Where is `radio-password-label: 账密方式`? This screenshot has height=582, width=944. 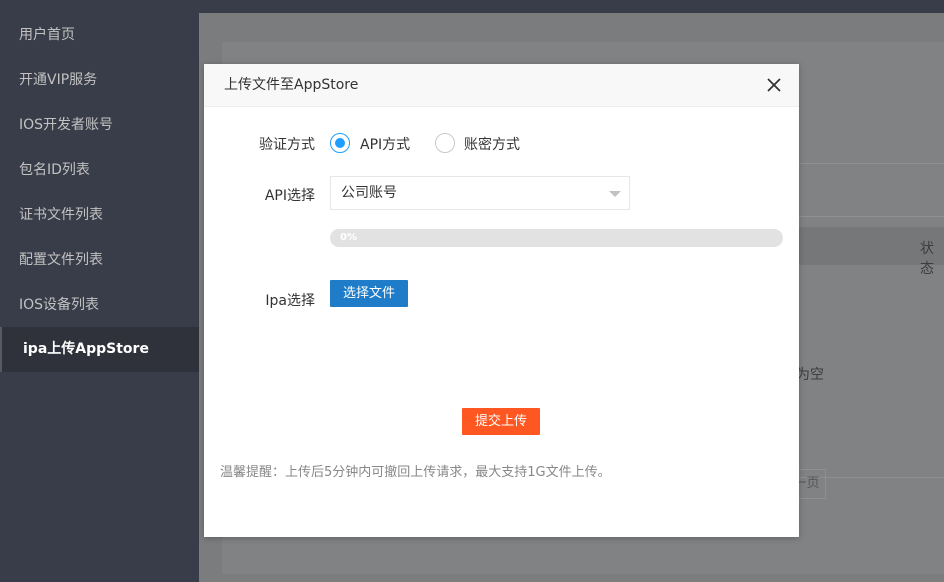
radio-password-label: 账密方式 is located at coordinates (492, 144).